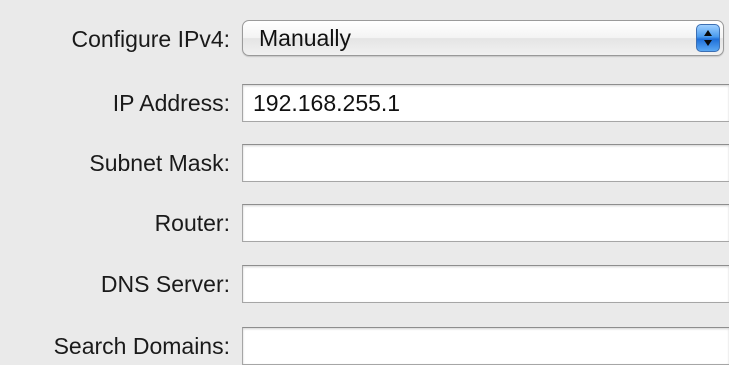  Describe the element at coordinates (192, 222) in the screenshot. I see `router-label: Router:` at that location.